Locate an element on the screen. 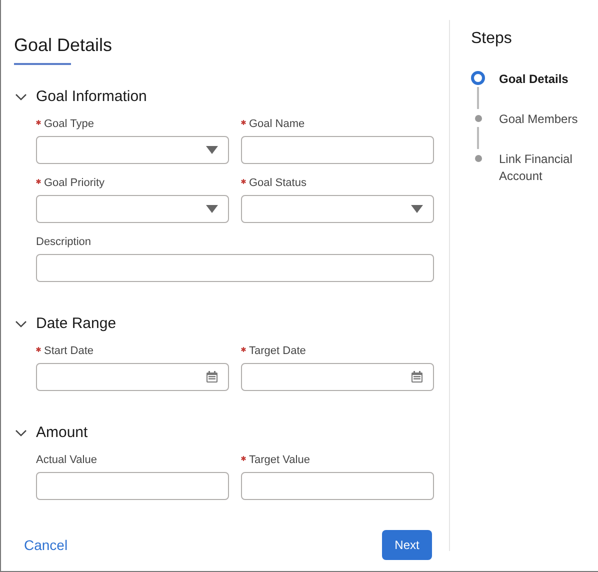 The width and height of the screenshot is (598, 572). field-label: Description is located at coordinates (64, 242).